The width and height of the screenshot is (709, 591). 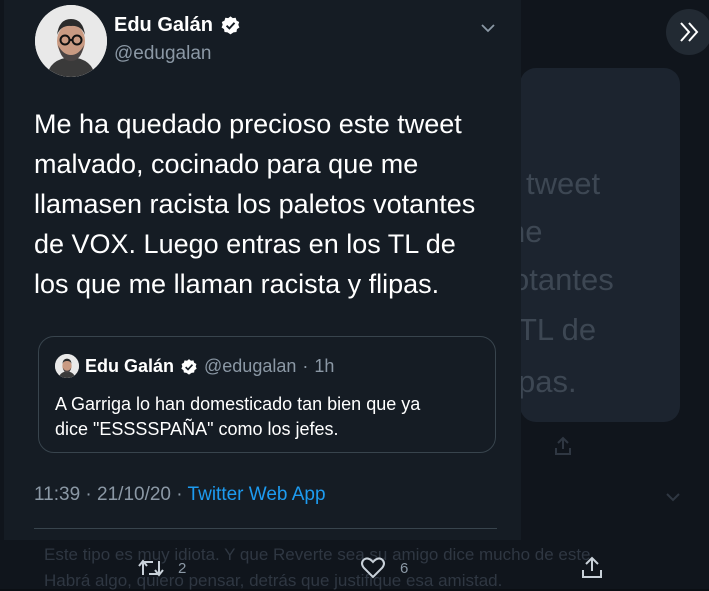 I want to click on double-chevron-right-icon, so click(x=689, y=32).